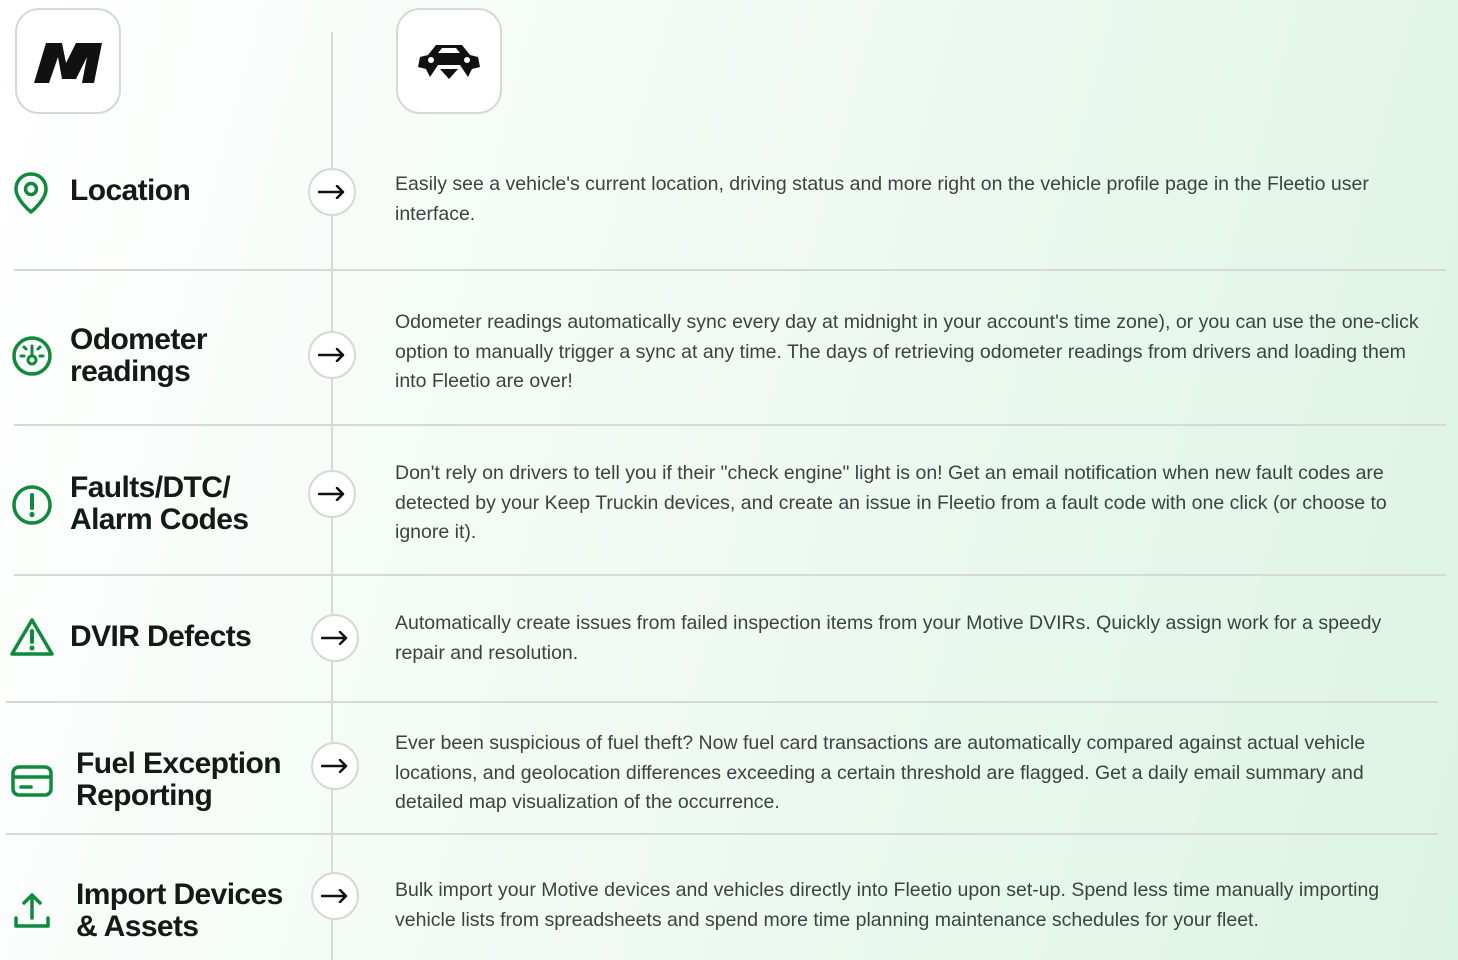 The image size is (1458, 960). I want to click on import-arrow-button, so click(335, 896).